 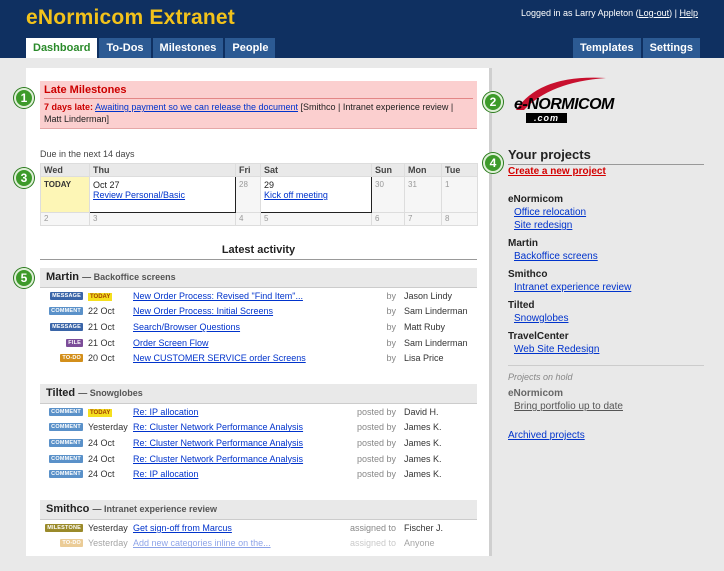 I want to click on activity-person: David H., so click(x=421, y=411).